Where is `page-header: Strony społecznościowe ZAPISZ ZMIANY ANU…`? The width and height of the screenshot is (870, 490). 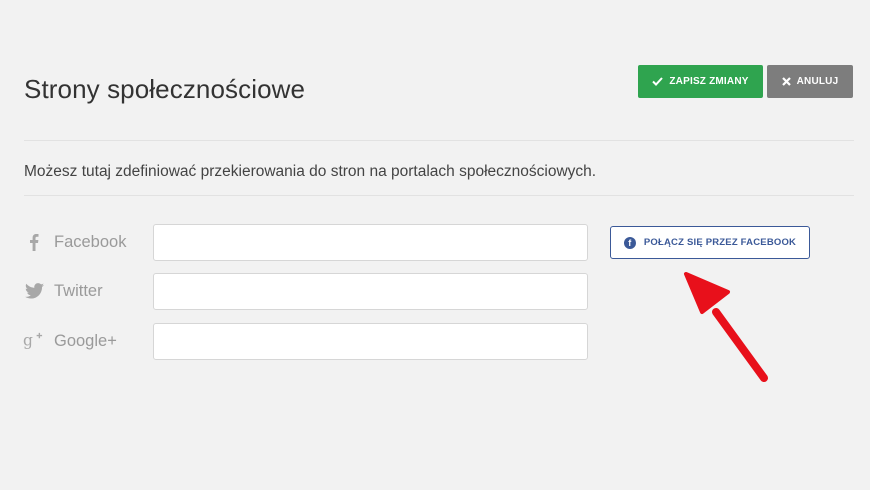 page-header: Strony społecznościowe ZAPISZ ZMIANY ANU… is located at coordinates (439, 92).